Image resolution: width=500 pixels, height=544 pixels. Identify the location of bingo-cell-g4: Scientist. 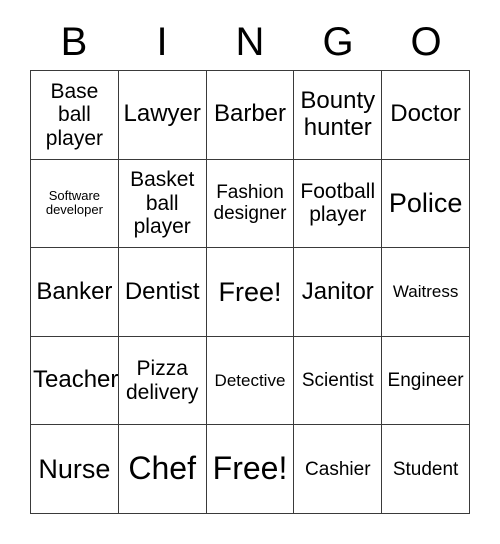
(338, 381).